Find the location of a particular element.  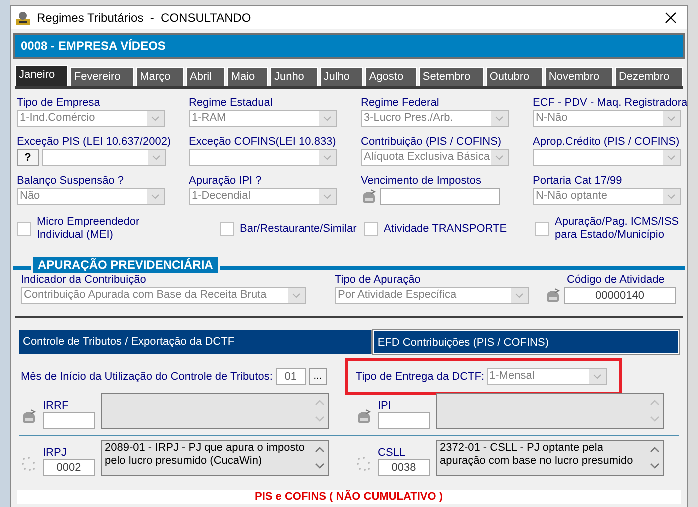

field-label: Contribuição (PIS / COFINS) is located at coordinates (432, 142).